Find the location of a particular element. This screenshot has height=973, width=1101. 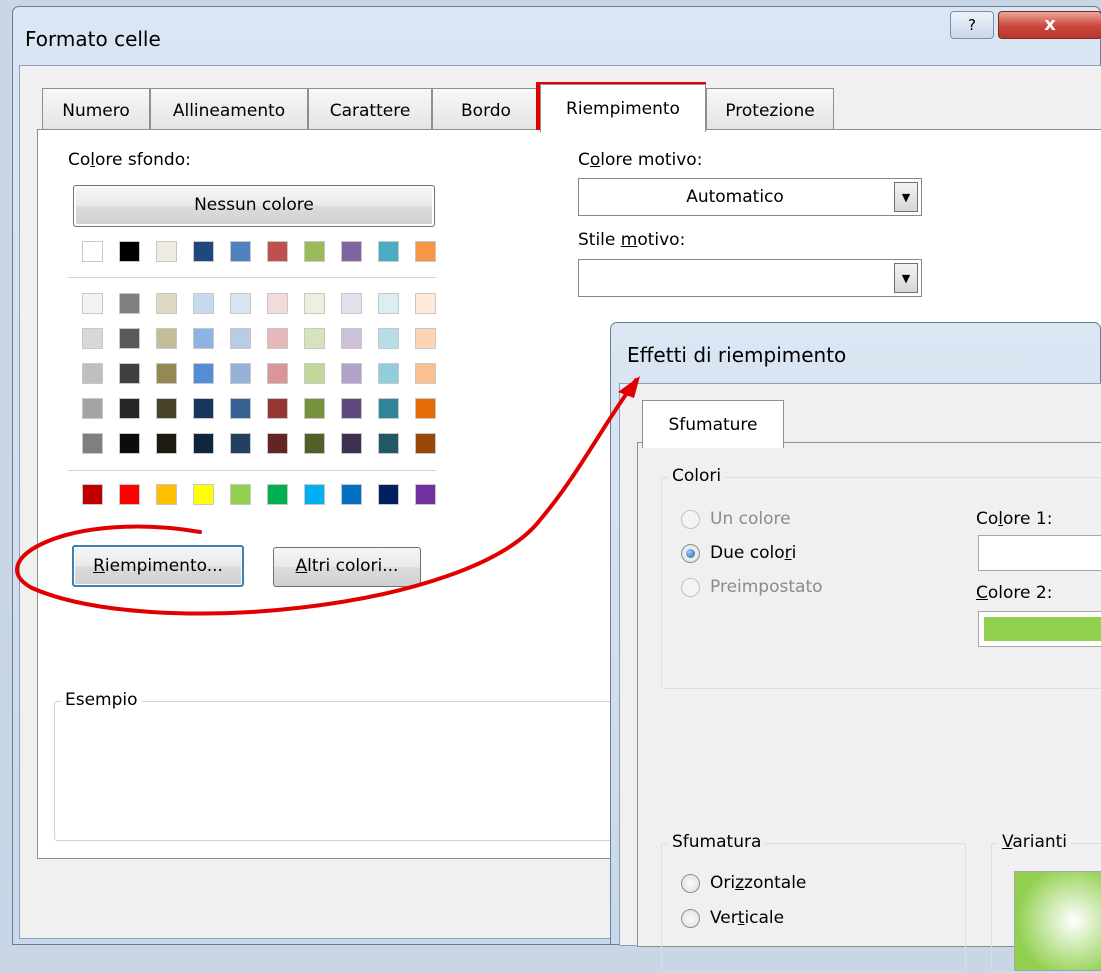

close-icon: x is located at coordinates (1050, 24).